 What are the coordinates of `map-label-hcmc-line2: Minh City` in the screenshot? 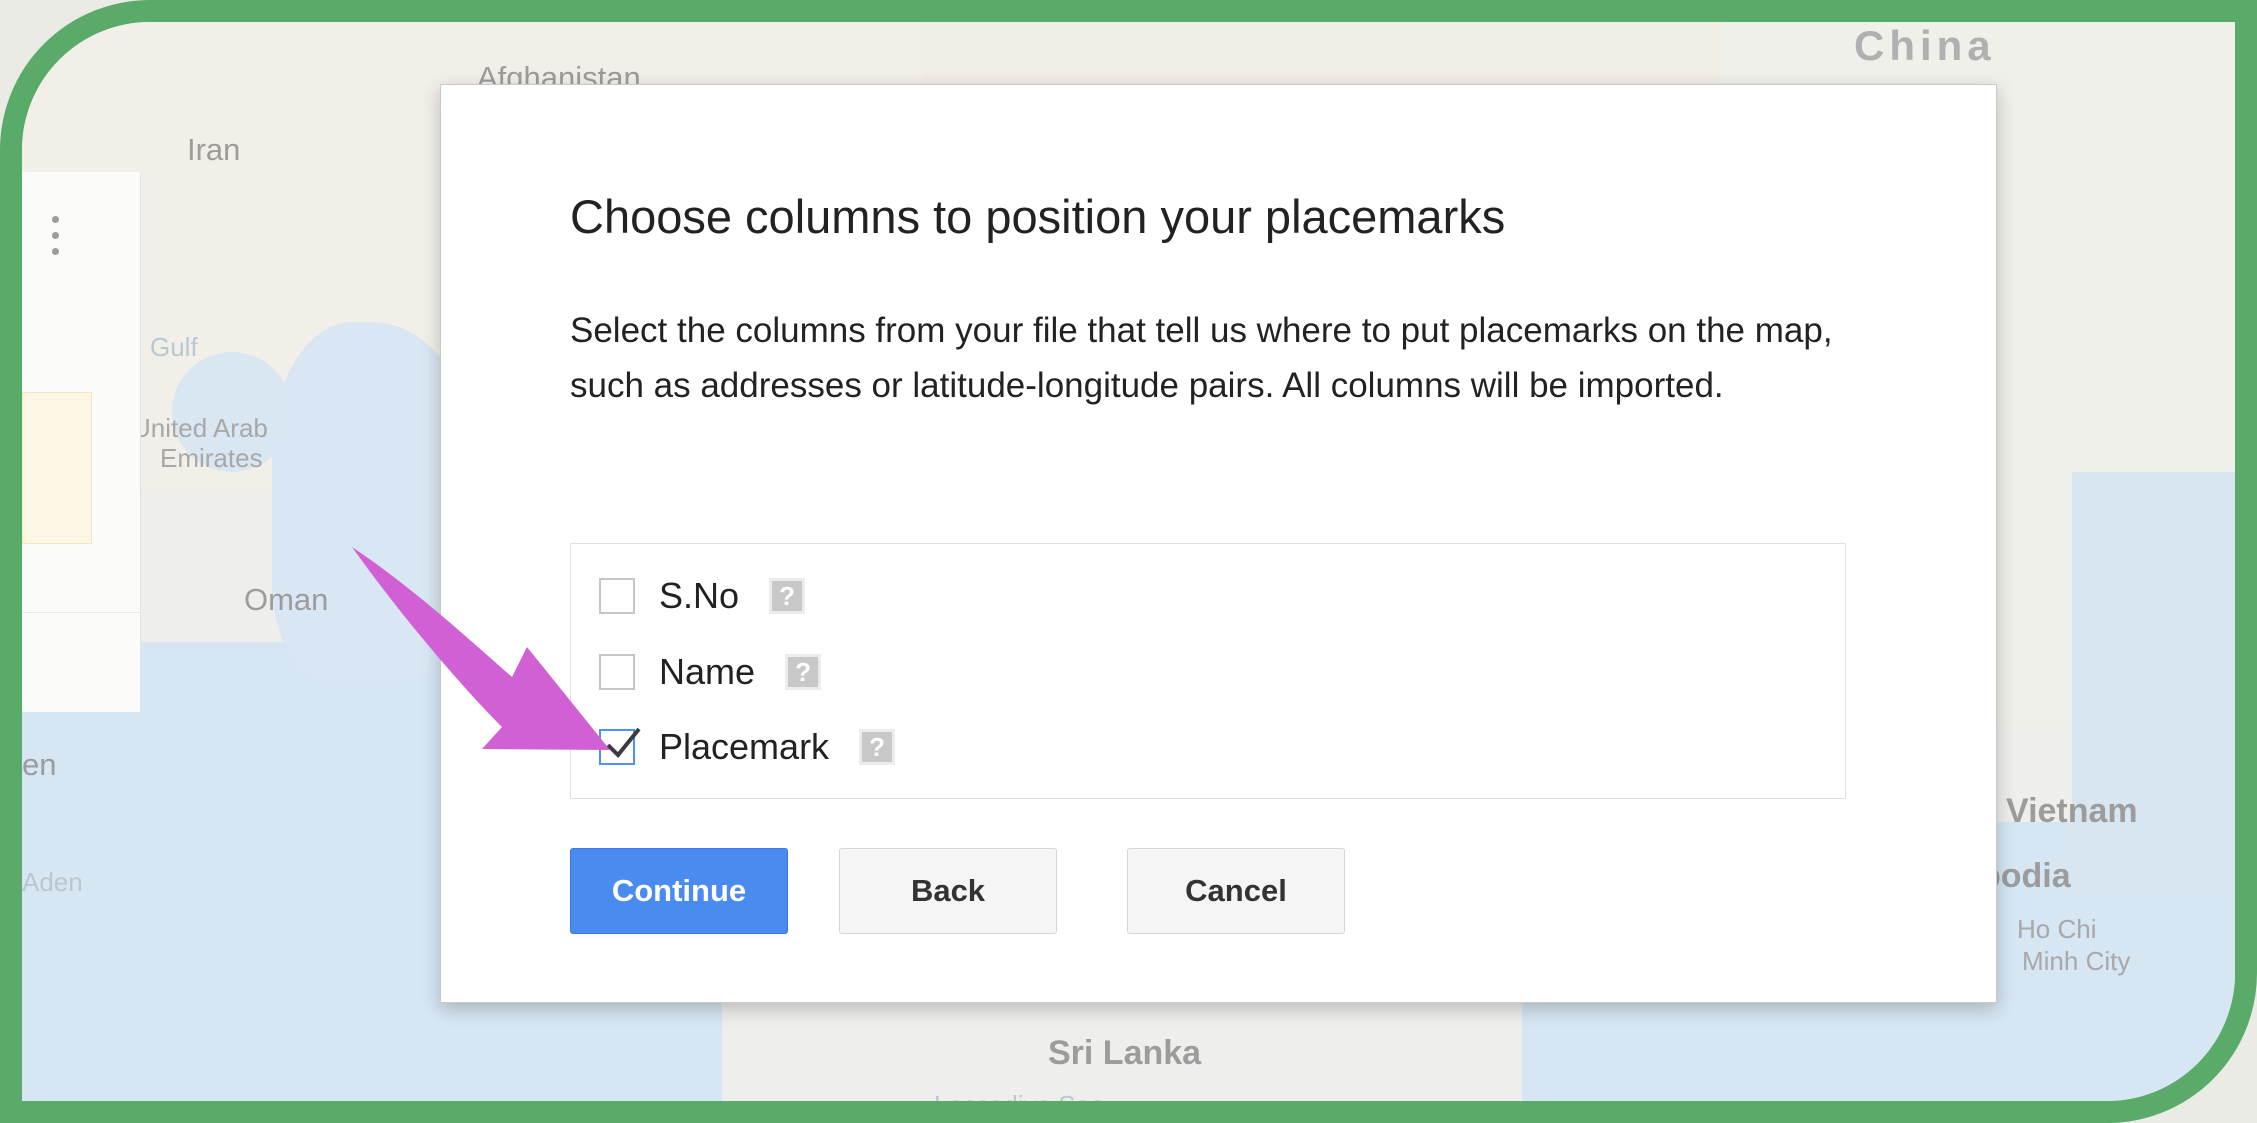 It's located at (2076, 961).